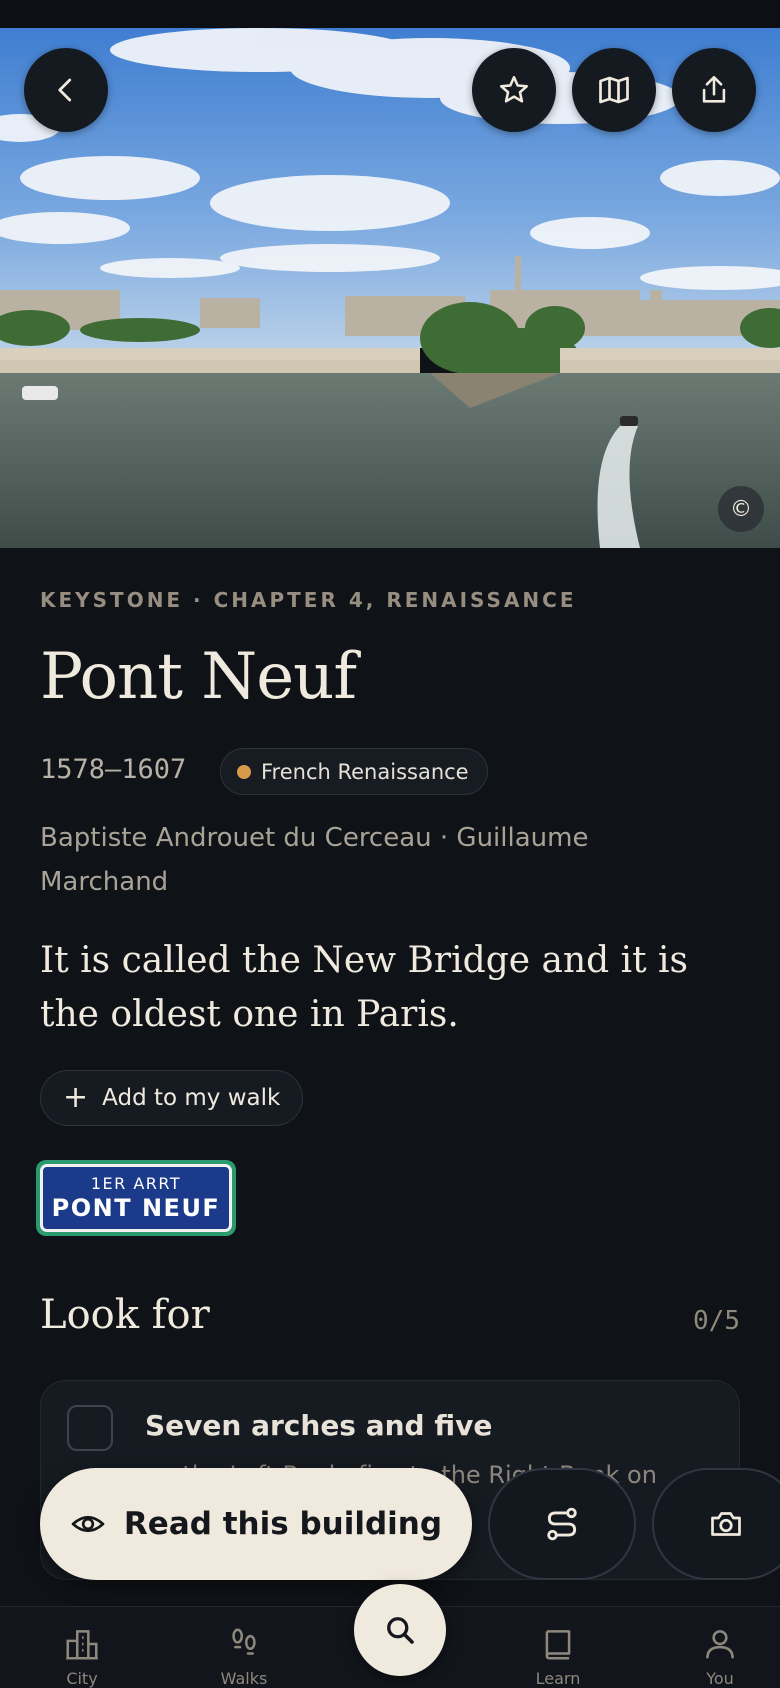 Image resolution: width=780 pixels, height=1688 pixels. What do you see at coordinates (716, 1321) in the screenshot?
I see `look-for-count: 0/5` at bounding box center [716, 1321].